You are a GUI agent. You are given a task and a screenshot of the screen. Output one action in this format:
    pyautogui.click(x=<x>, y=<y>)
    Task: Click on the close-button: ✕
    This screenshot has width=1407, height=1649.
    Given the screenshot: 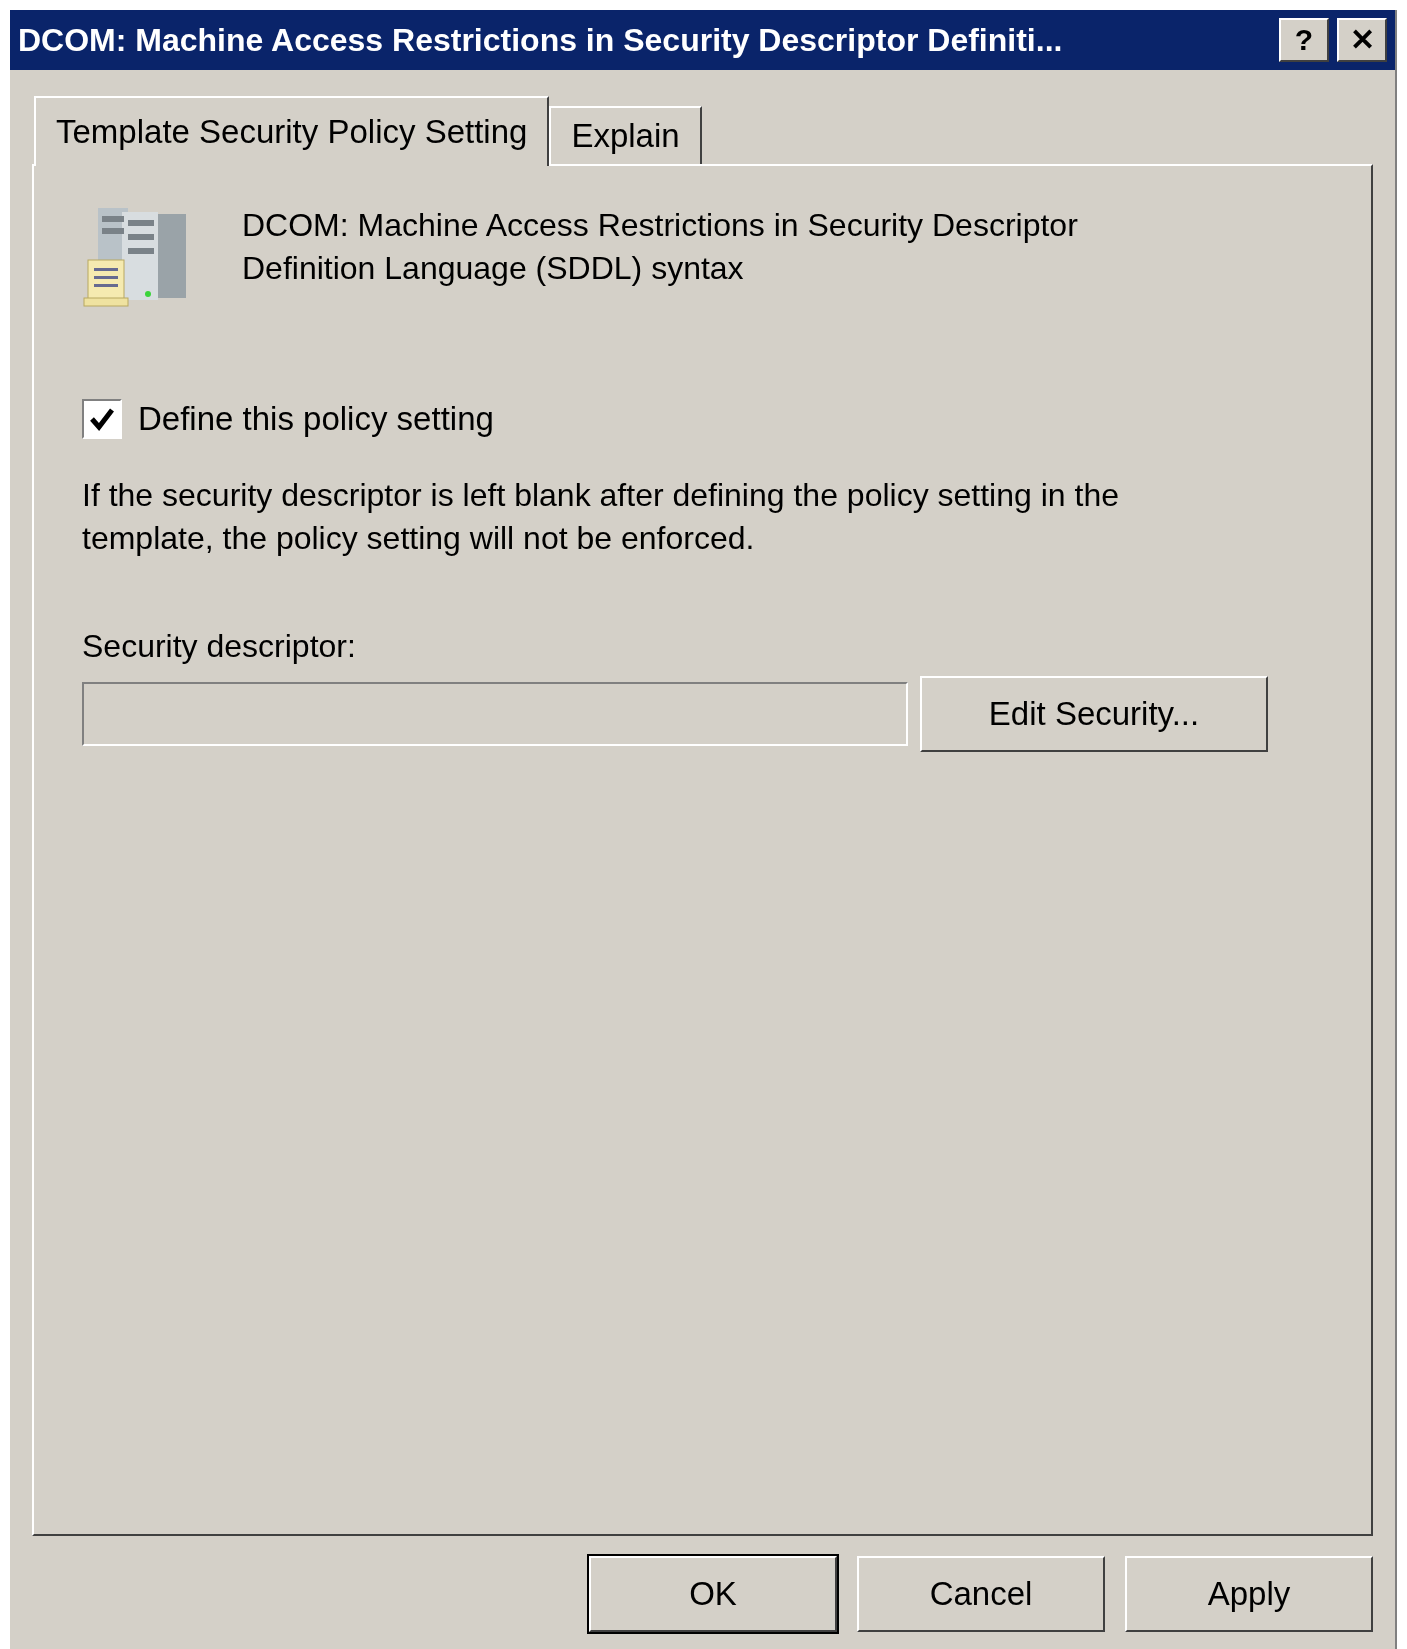 What is the action you would take?
    pyautogui.click(x=1362, y=40)
    